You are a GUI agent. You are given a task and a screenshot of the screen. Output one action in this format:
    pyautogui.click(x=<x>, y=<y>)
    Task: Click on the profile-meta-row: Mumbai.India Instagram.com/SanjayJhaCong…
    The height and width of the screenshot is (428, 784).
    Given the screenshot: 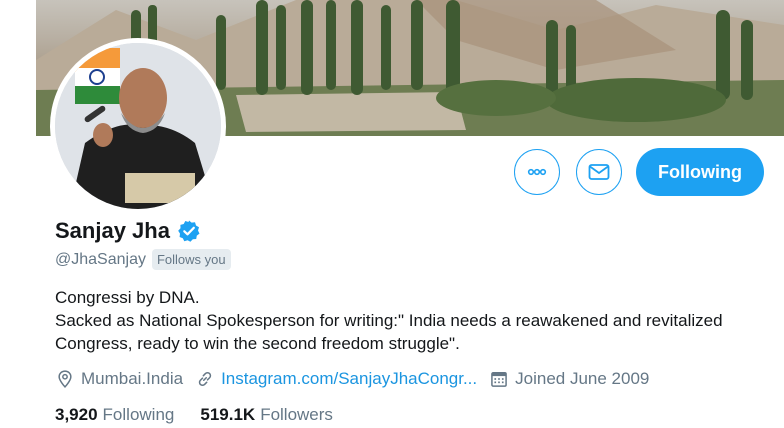 What is the action you would take?
    pyautogui.click(x=358, y=379)
    